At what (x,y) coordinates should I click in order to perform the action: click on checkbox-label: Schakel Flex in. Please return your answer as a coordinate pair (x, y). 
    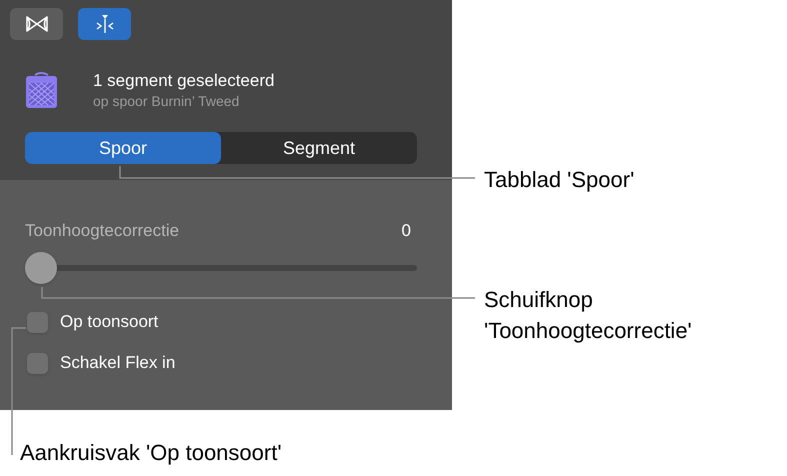
    Looking at the image, I should click on (118, 363).